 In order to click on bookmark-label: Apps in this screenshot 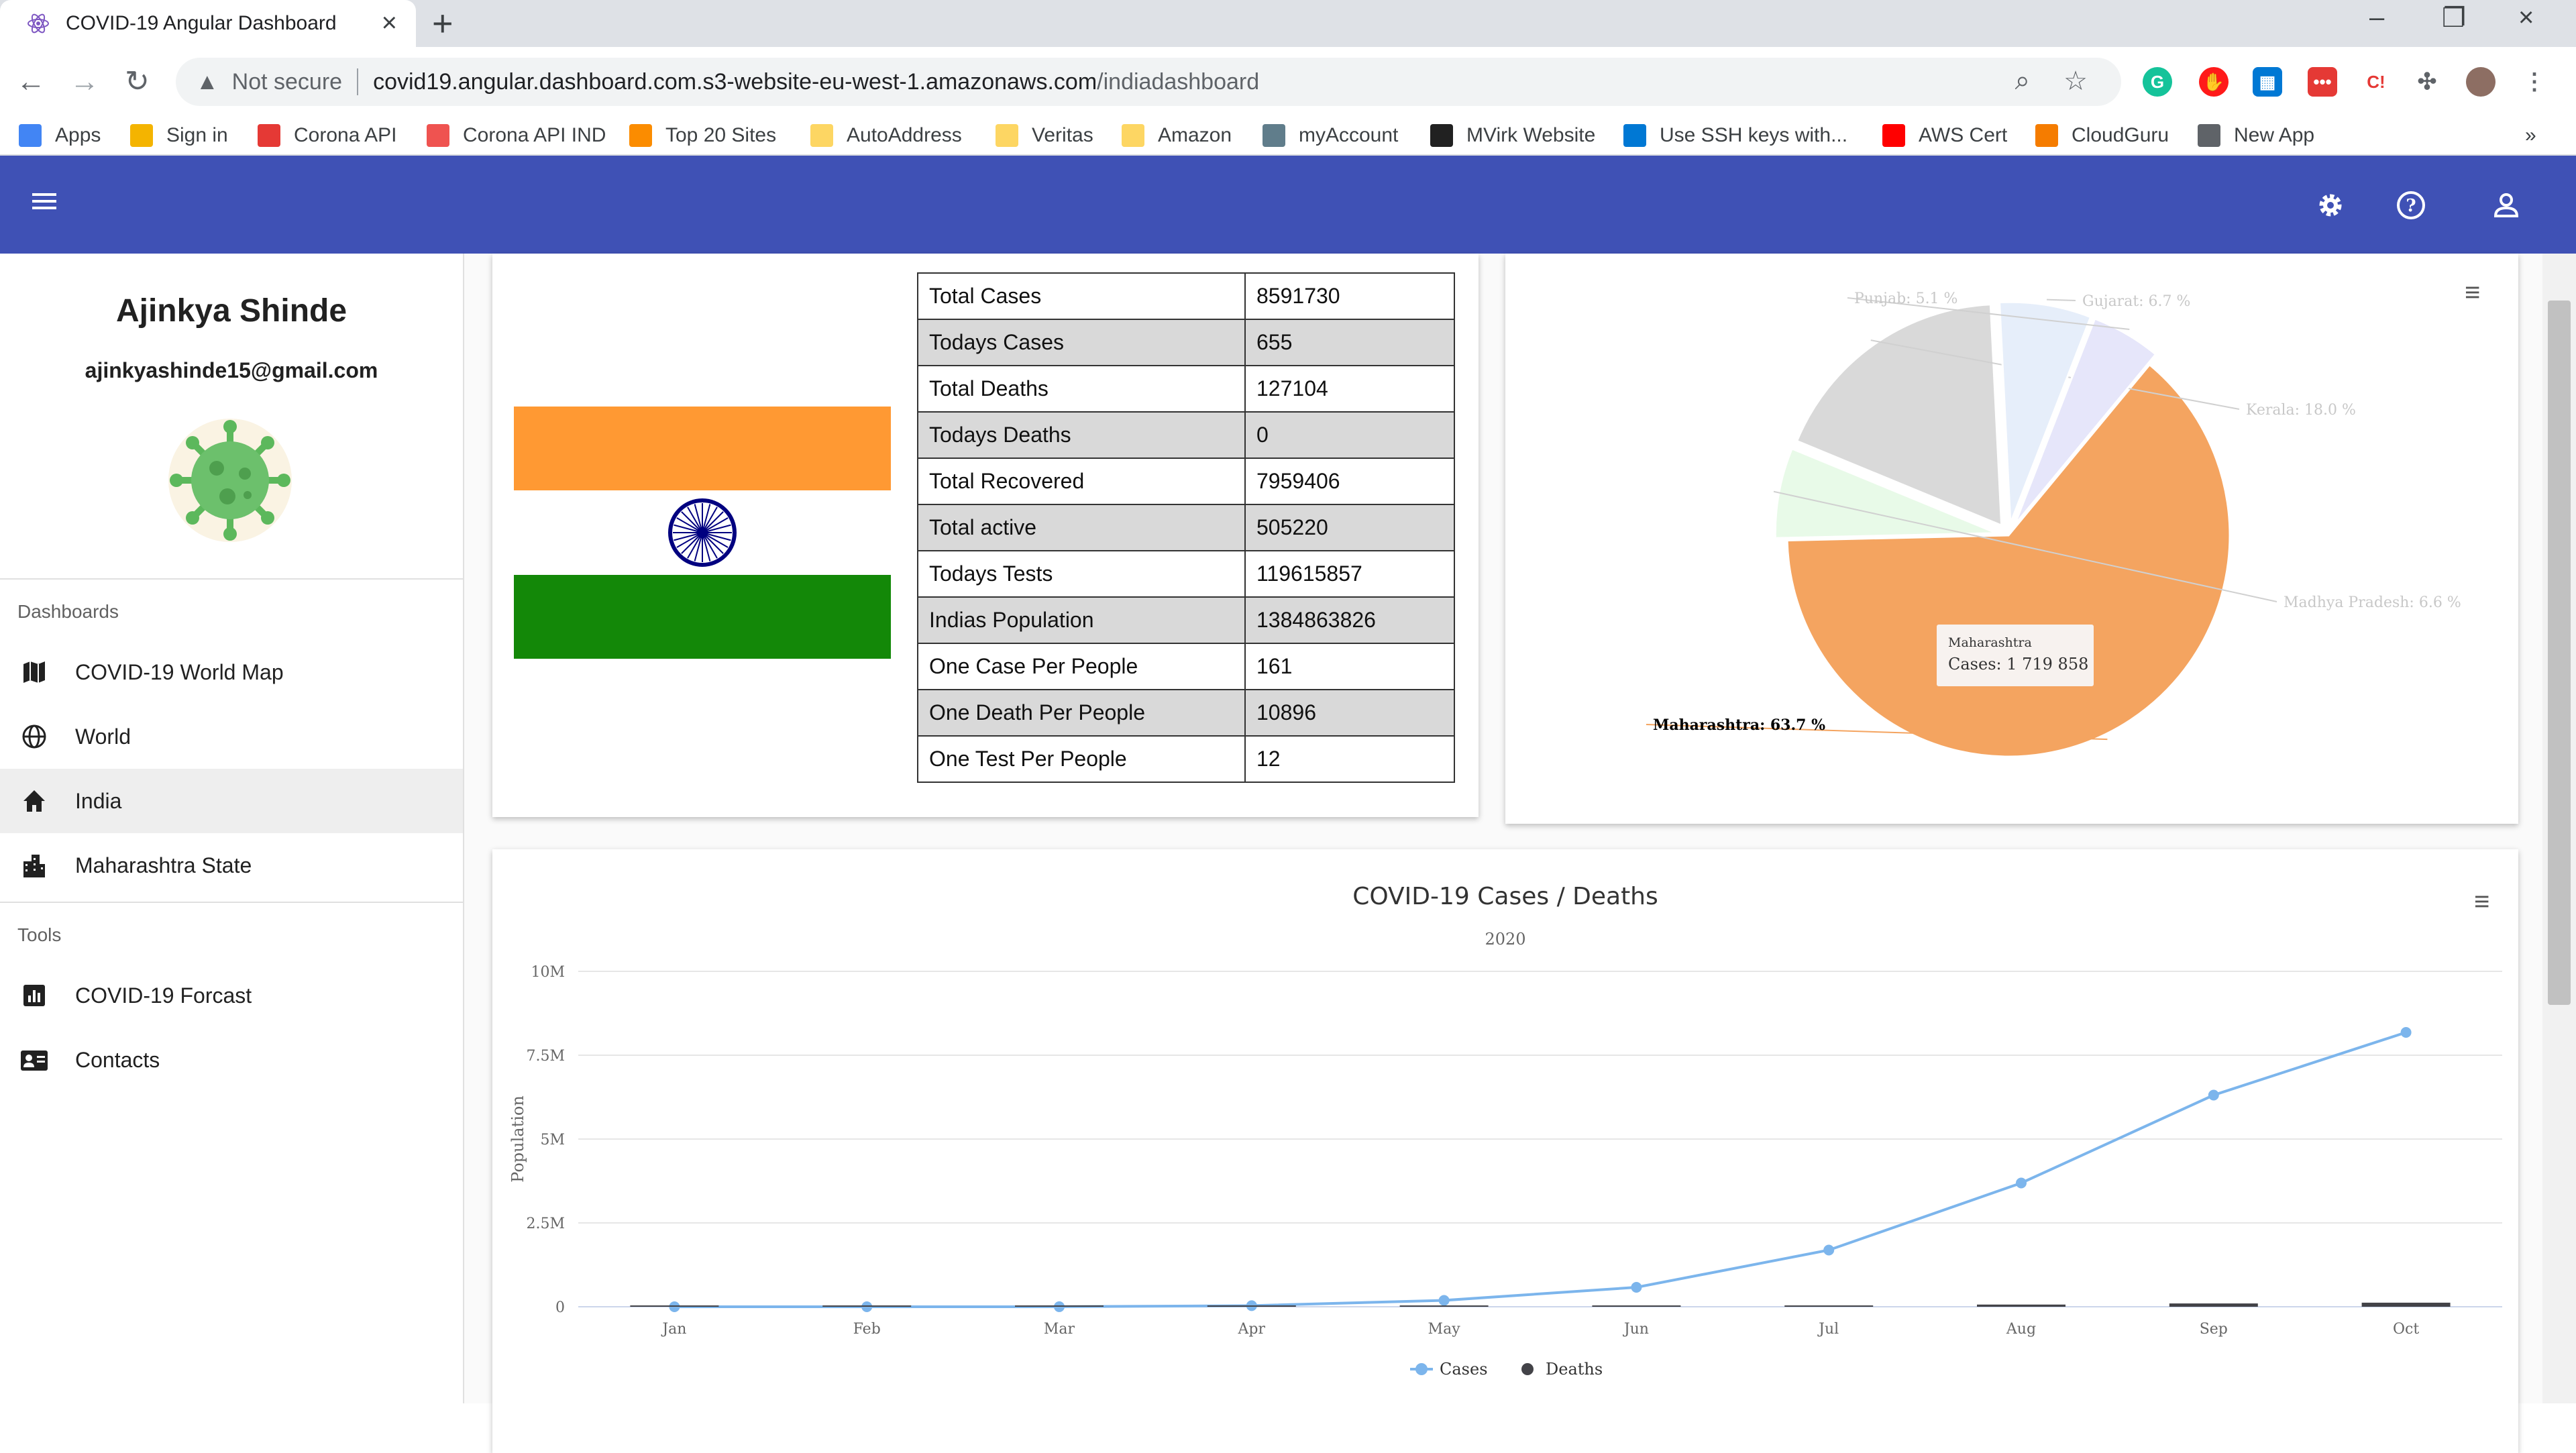, I will do `click(78, 135)`.